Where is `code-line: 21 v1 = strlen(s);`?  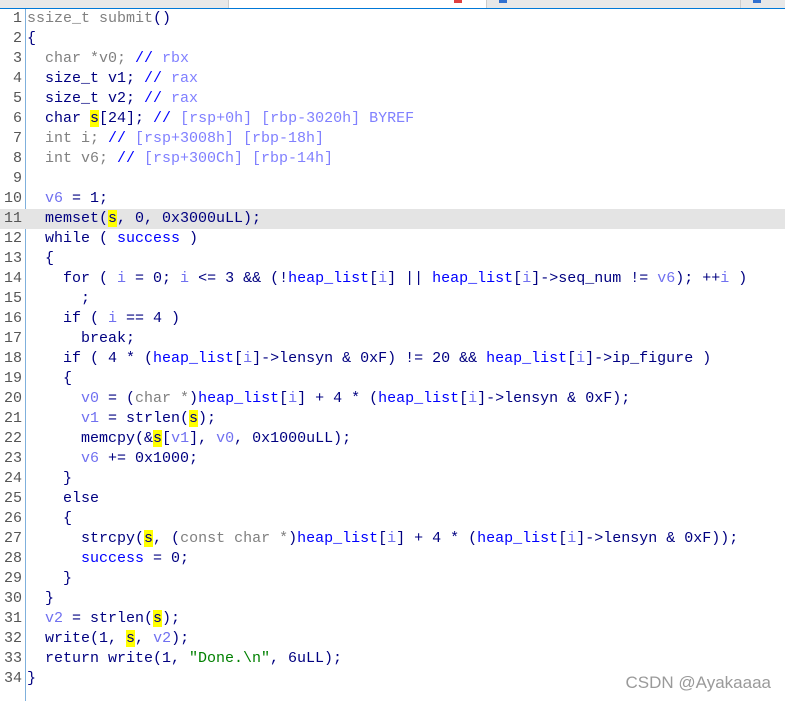
code-line: 21 v1 = strlen(s); is located at coordinates (392, 419).